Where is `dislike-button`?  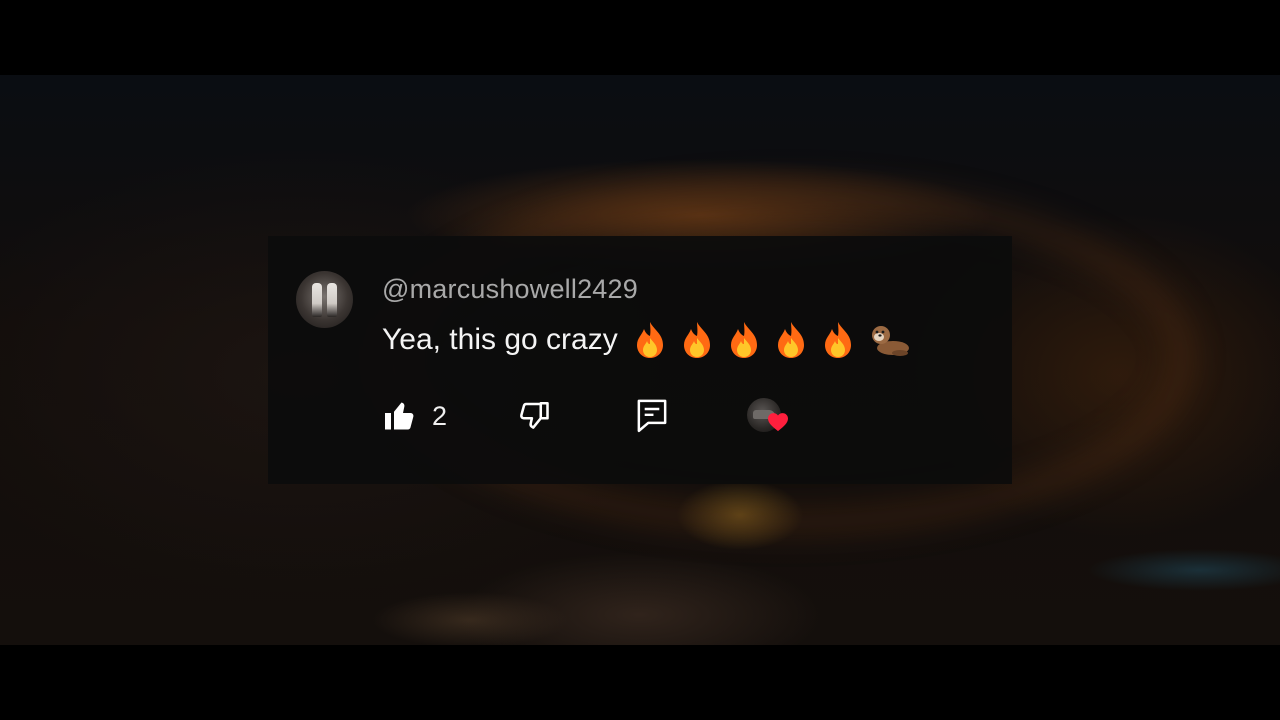
dislike-button is located at coordinates (534, 418).